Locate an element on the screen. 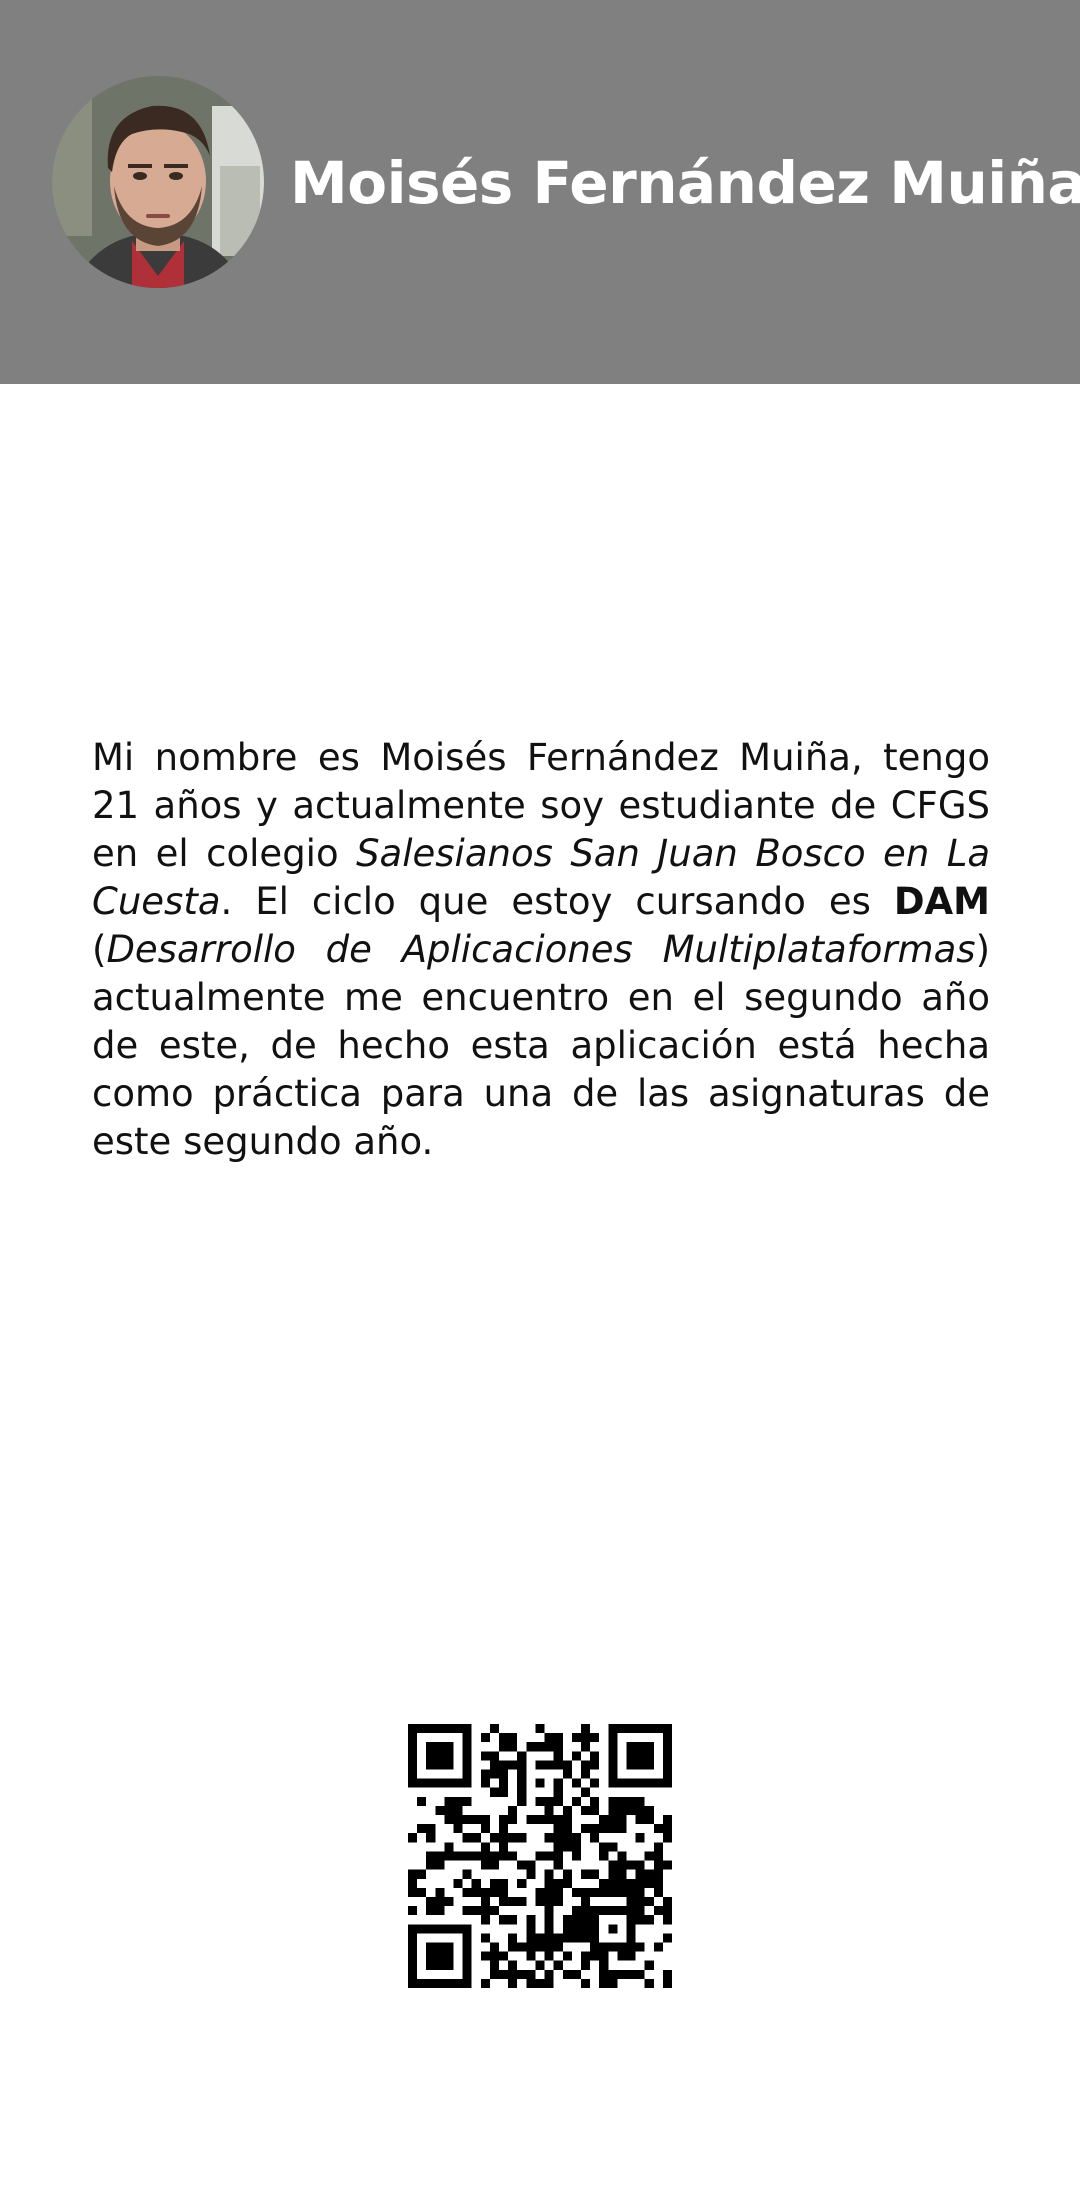  avatar is located at coordinates (158, 182).